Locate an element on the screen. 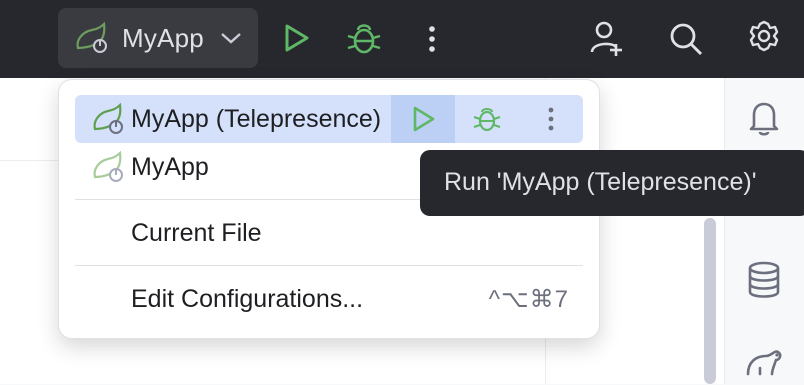 This screenshot has height=385, width=804. config-item-myapp-telepresence: MyApp (Telepresence) is located at coordinates (329, 119).